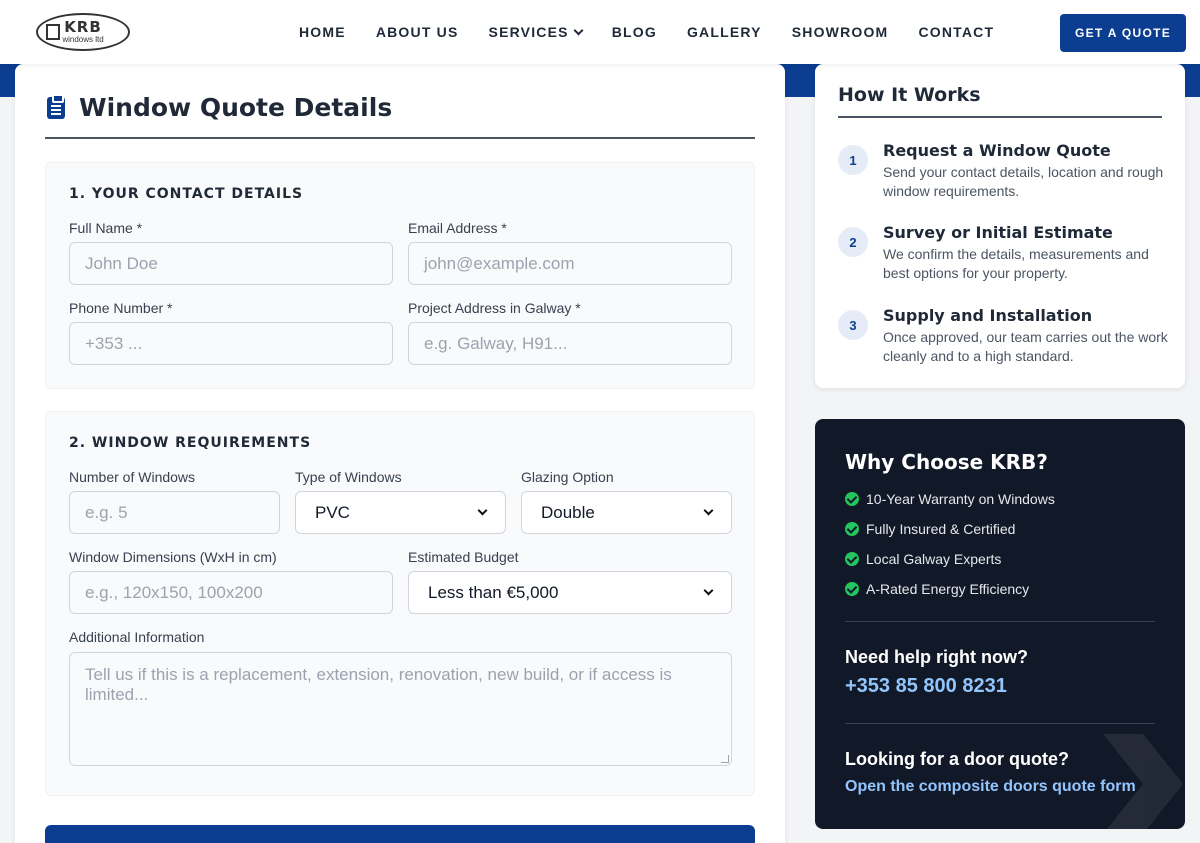 The image size is (1200, 843). Describe the element at coordinates (137, 637) in the screenshot. I see `additional-info-label: Additional Information` at that location.